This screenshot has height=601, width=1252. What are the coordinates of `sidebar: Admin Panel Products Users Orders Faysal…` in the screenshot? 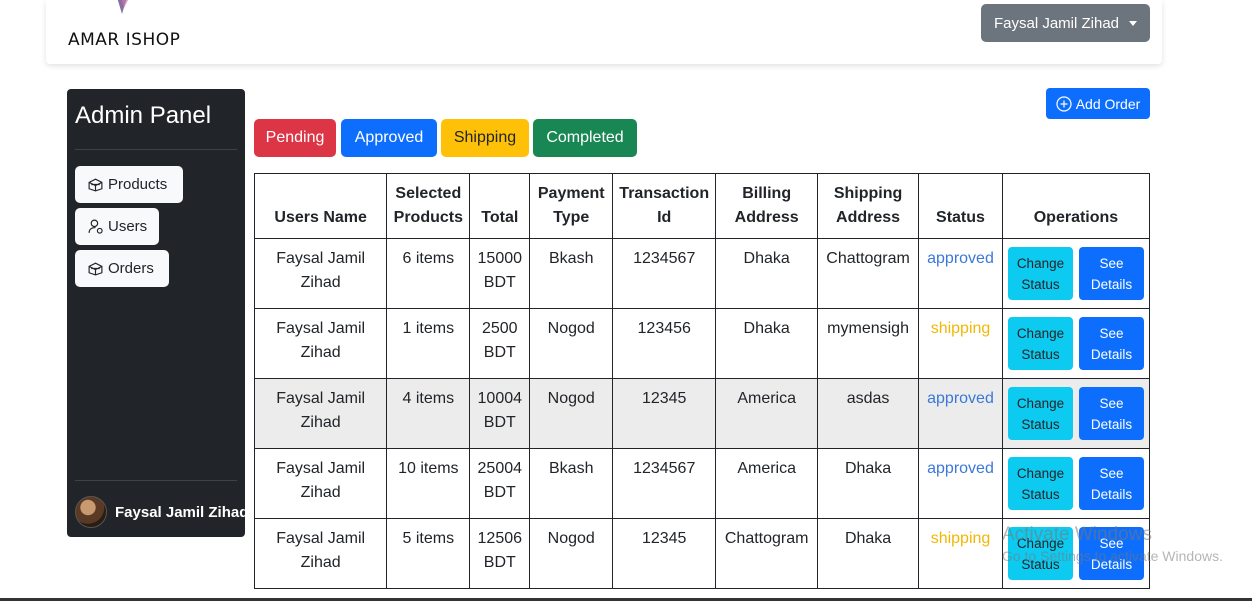 It's located at (157, 313).